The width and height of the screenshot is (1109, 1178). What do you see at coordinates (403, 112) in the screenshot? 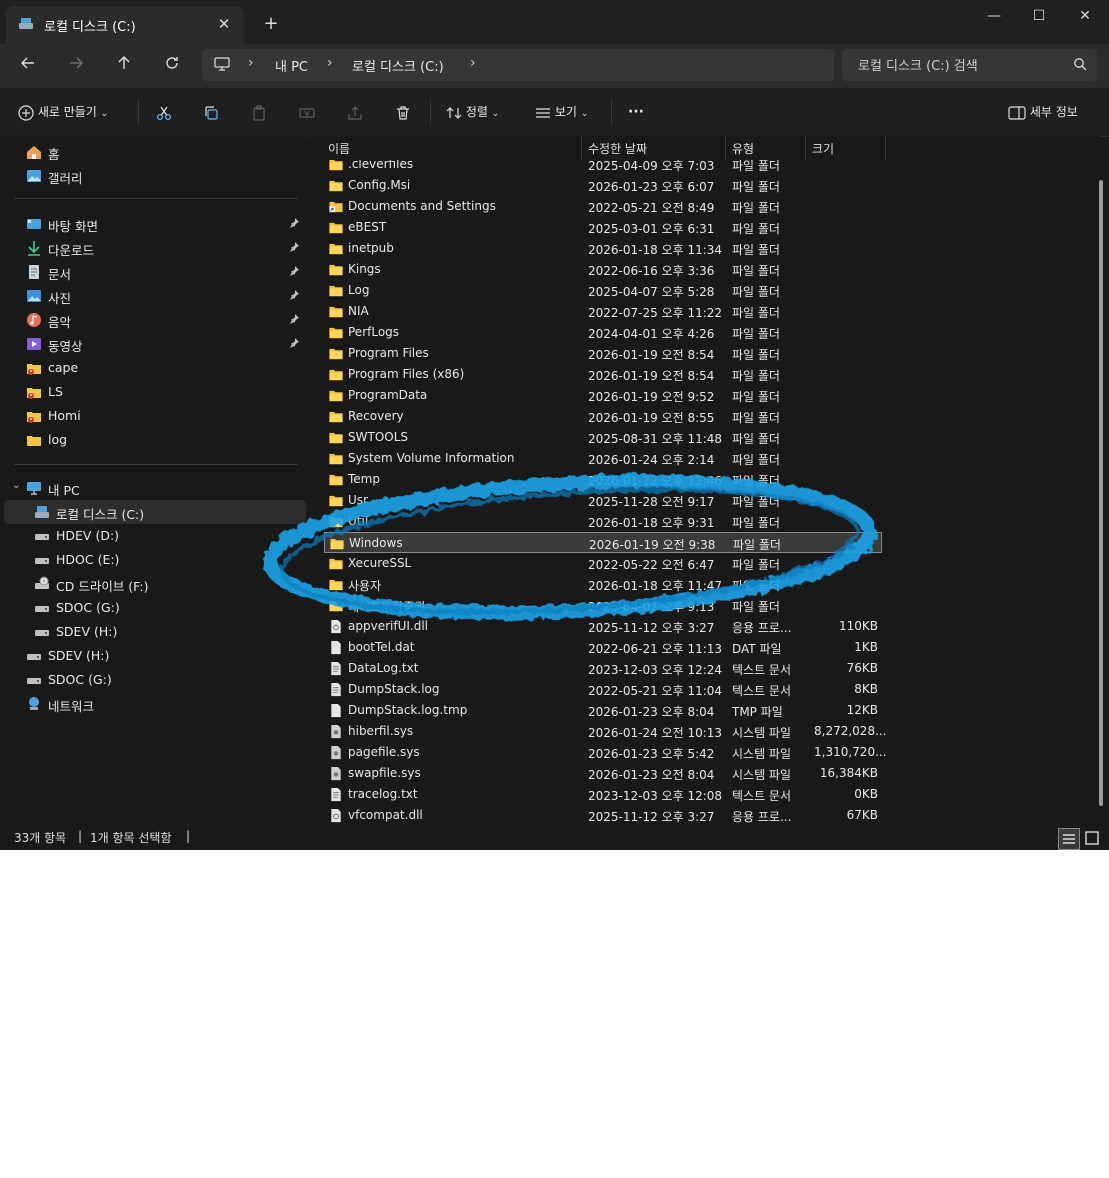
I see `delete-button` at bounding box center [403, 112].